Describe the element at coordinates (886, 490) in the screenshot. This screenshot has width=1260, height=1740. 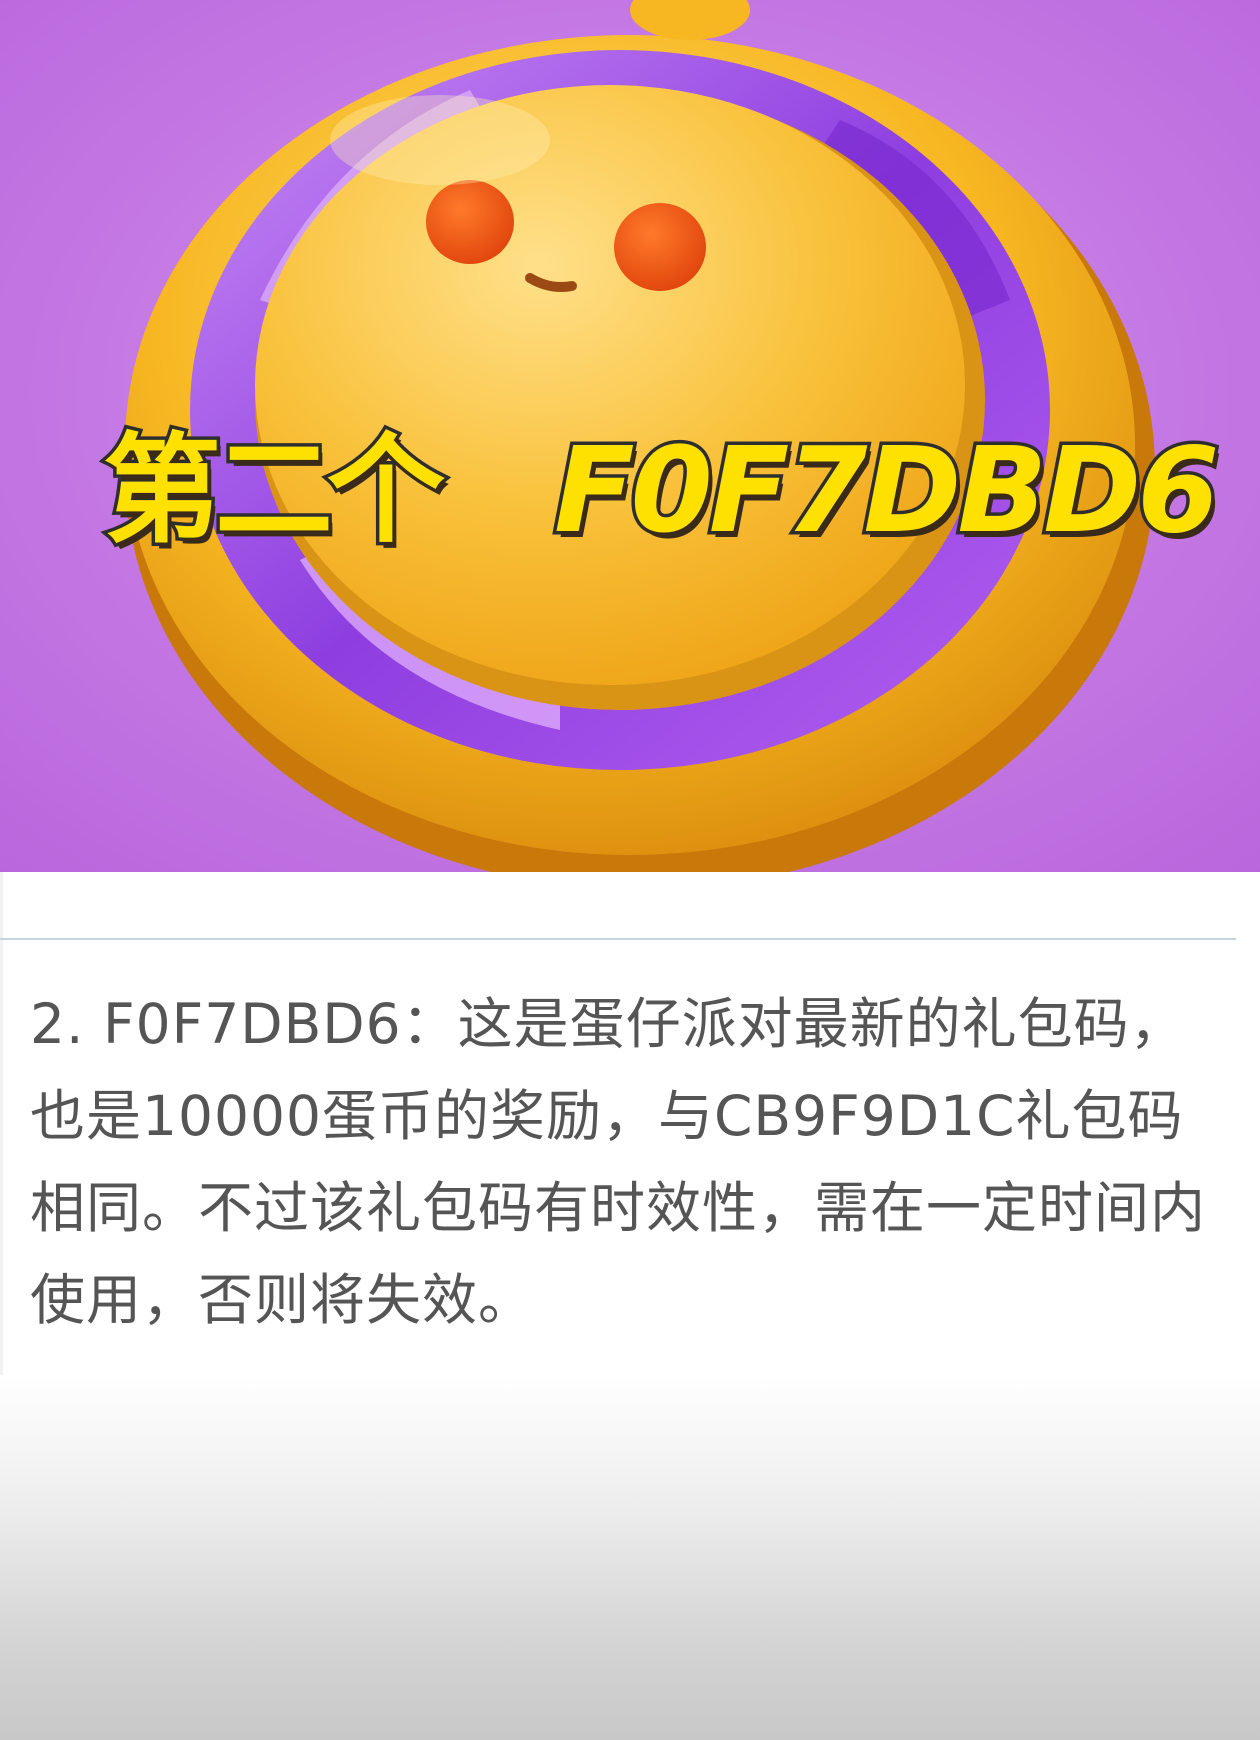
I see `overlay-gift-code: F0F7DBD6` at that location.